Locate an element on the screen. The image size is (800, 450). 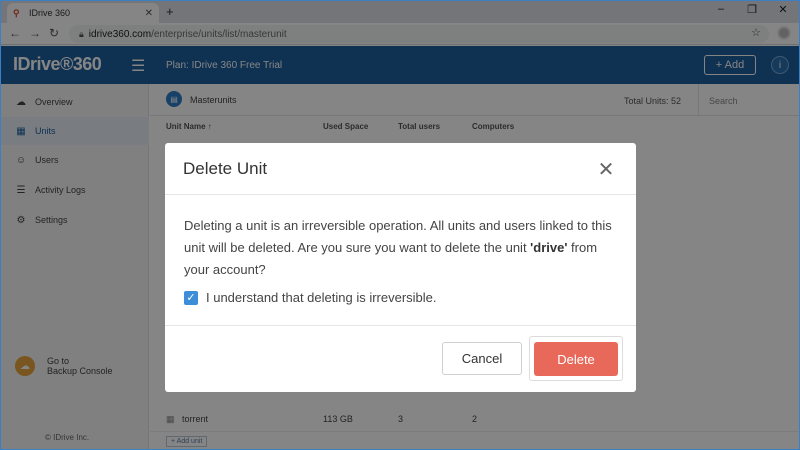
dialog-title: Delete Unit is located at coordinates (225, 168).